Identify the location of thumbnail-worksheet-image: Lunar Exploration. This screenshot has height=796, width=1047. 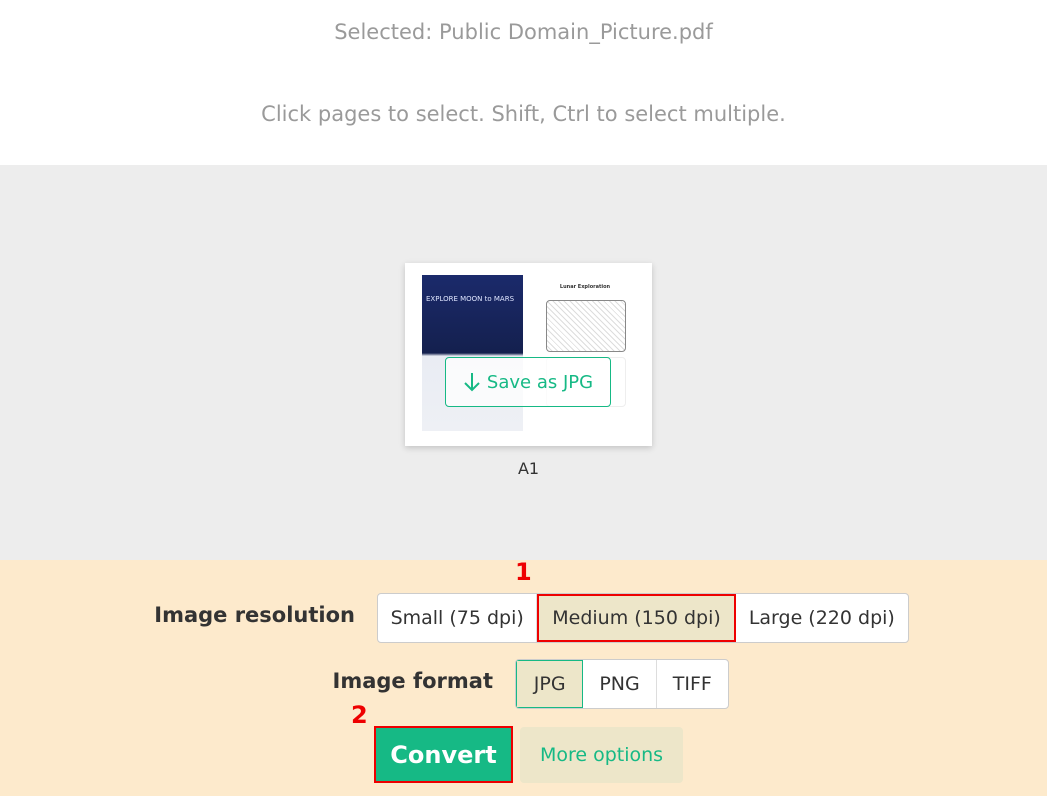
(585, 353).